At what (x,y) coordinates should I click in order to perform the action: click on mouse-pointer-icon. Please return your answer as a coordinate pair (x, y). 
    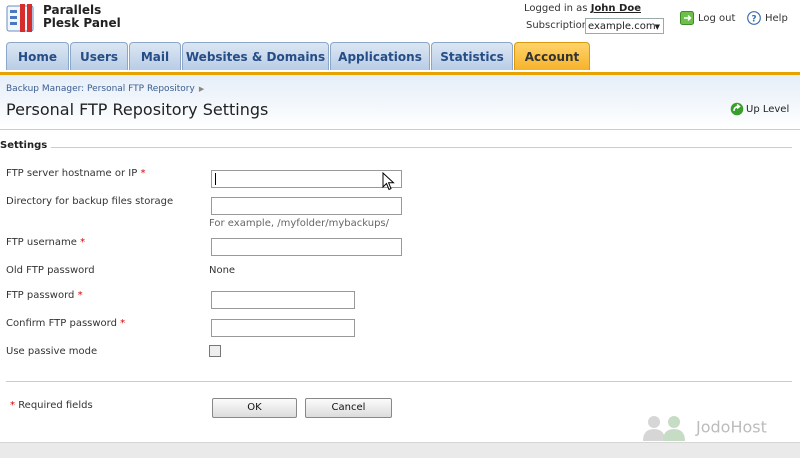
    Looking at the image, I should click on (388, 181).